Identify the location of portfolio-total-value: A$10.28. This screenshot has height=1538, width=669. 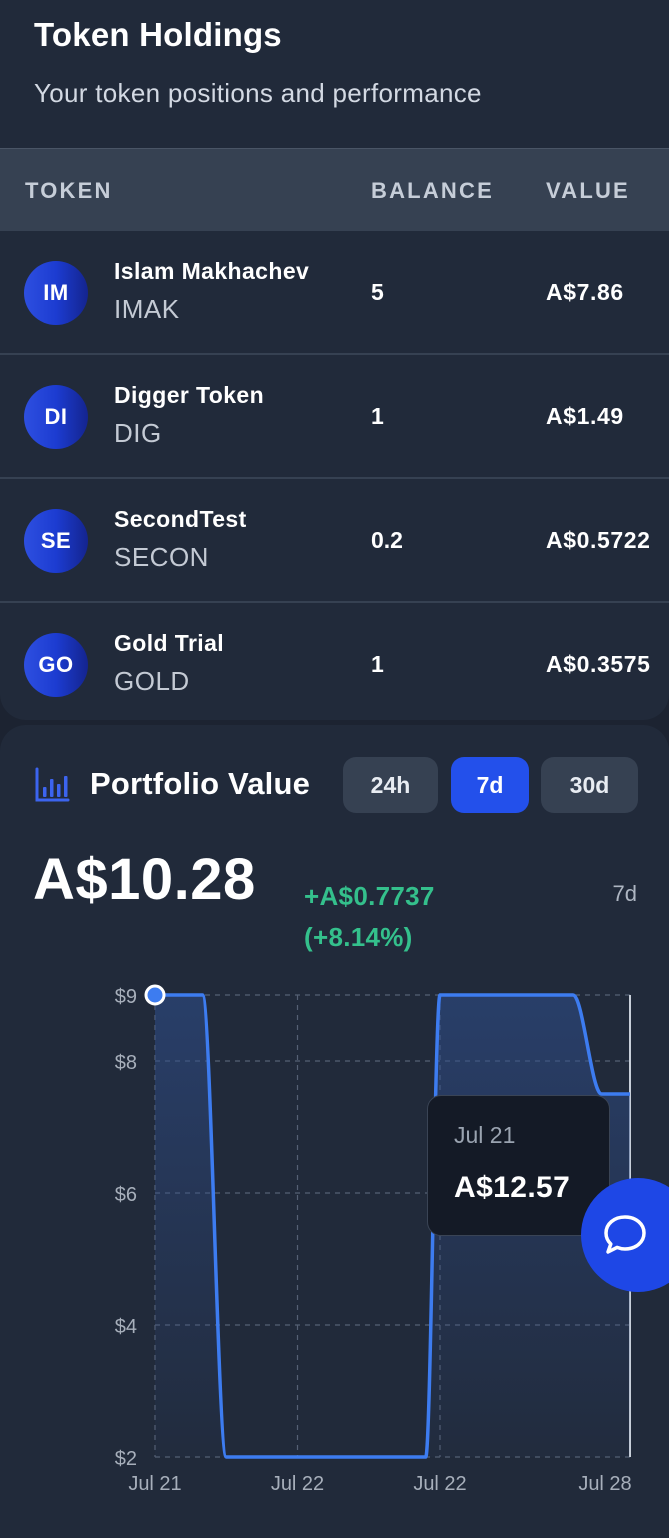
(144, 879).